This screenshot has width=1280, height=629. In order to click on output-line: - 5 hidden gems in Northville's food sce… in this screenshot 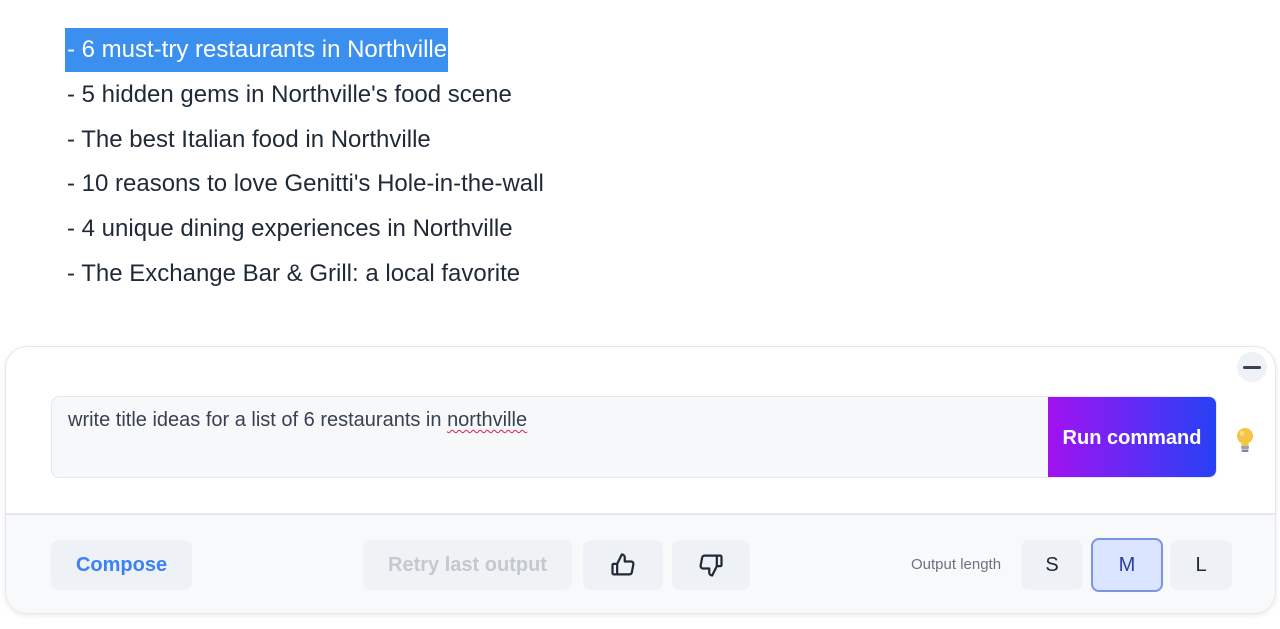, I will do `click(305, 95)`.